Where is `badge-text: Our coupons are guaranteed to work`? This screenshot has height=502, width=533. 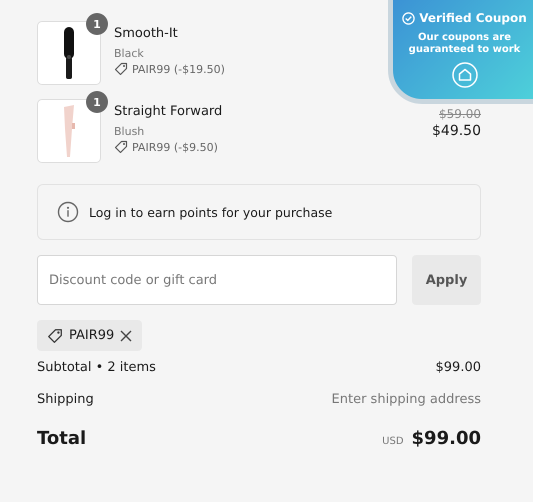
badge-text: Our coupons are guaranteed to work is located at coordinates (465, 44).